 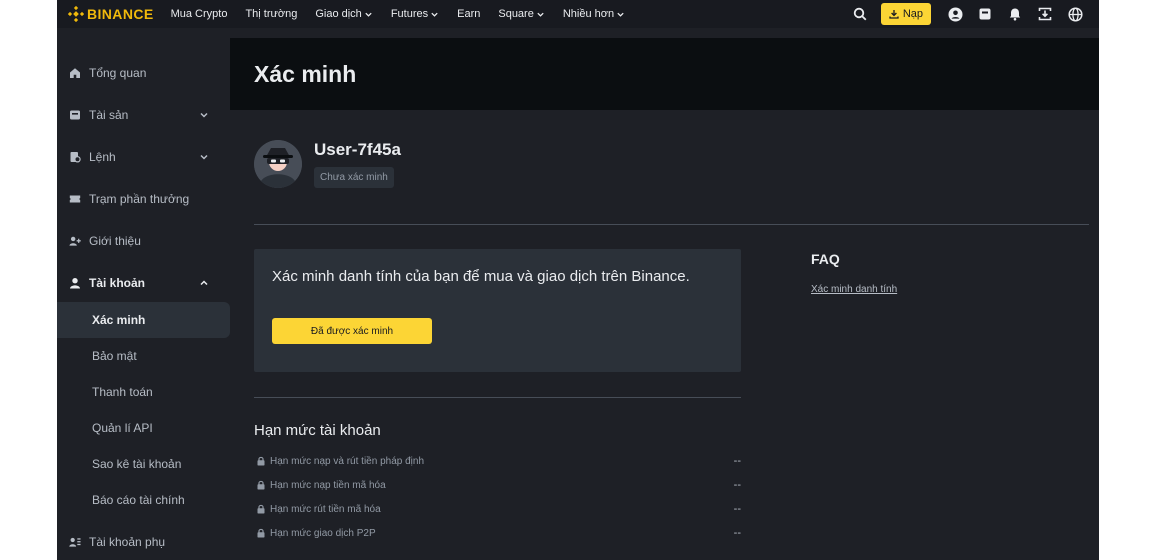 I want to click on account-limits-title: Hạn mức tài khoản, so click(x=317, y=430).